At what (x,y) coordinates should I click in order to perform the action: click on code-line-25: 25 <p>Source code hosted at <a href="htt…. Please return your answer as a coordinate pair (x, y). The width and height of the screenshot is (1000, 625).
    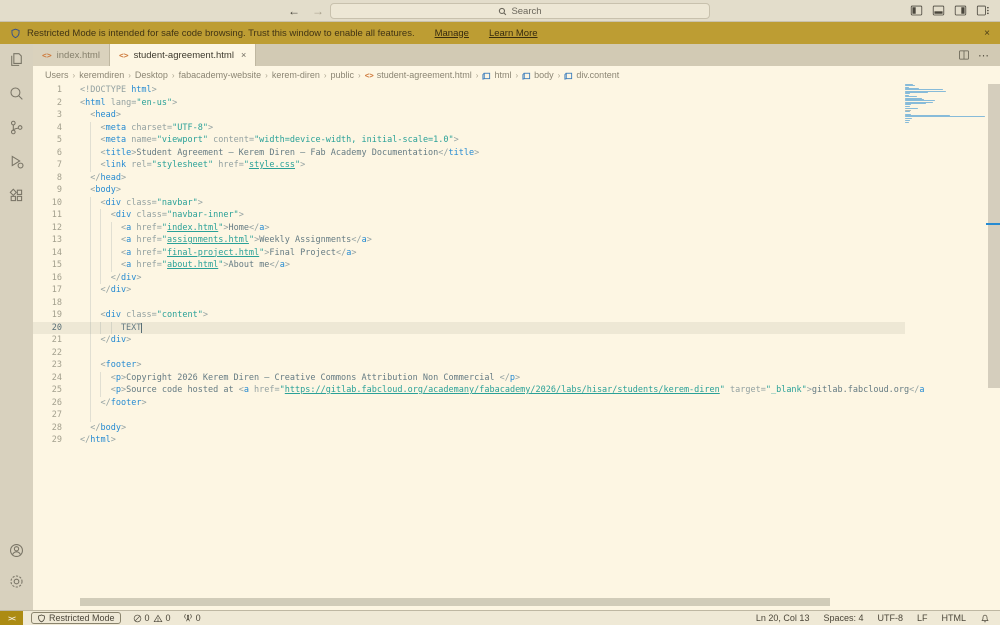
    Looking at the image, I should click on (479, 390).